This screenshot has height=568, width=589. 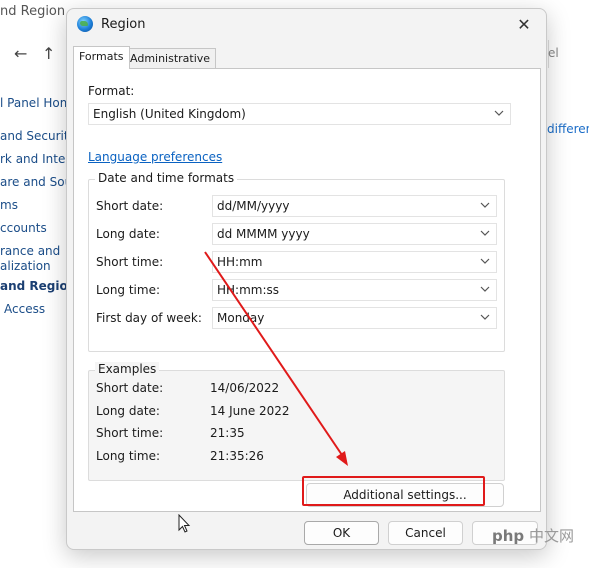 I want to click on watermark-left: php, so click(x=508, y=536).